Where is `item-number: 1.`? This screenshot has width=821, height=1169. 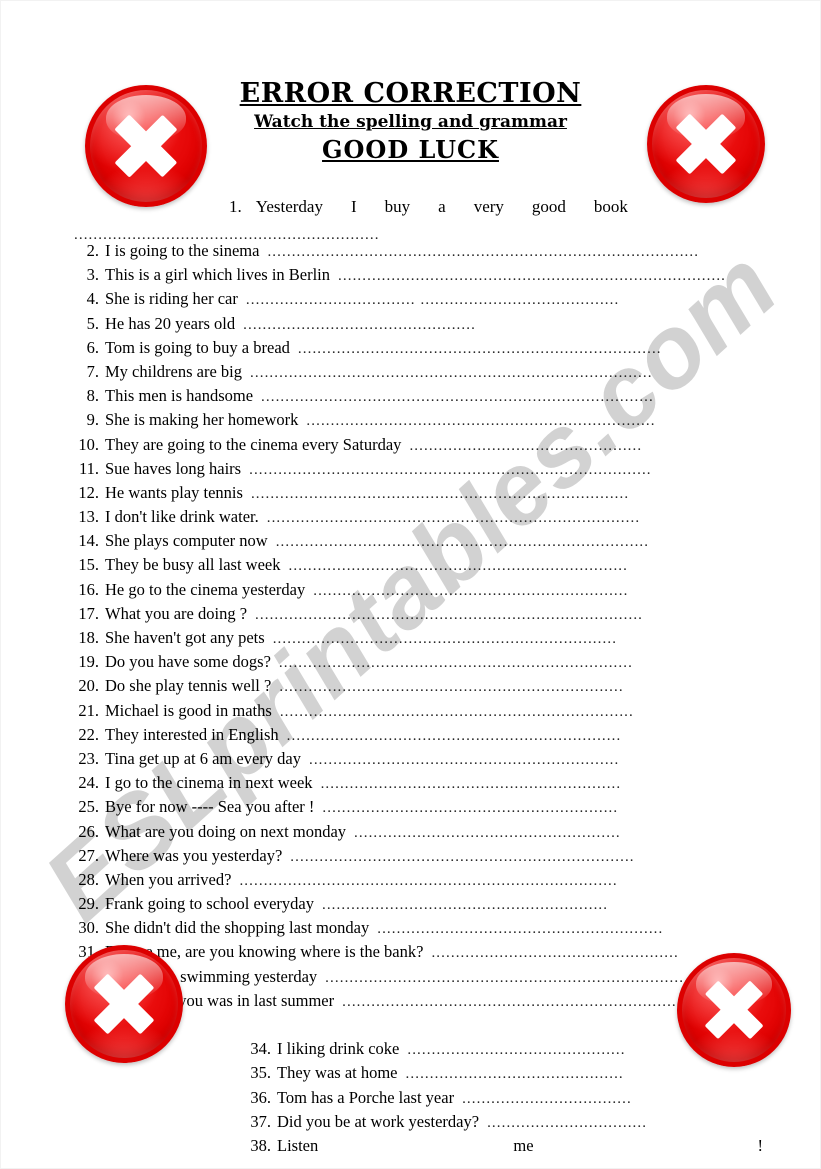
item-number: 1. is located at coordinates (235, 206).